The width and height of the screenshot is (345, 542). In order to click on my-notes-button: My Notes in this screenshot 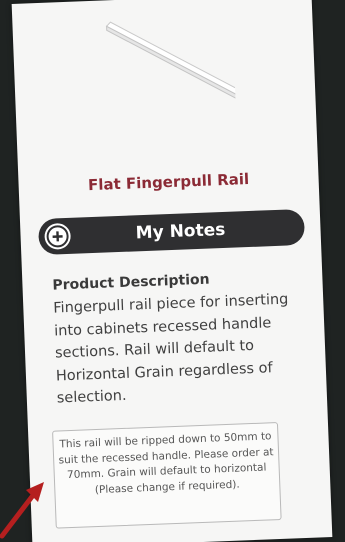, I will do `click(171, 232)`.